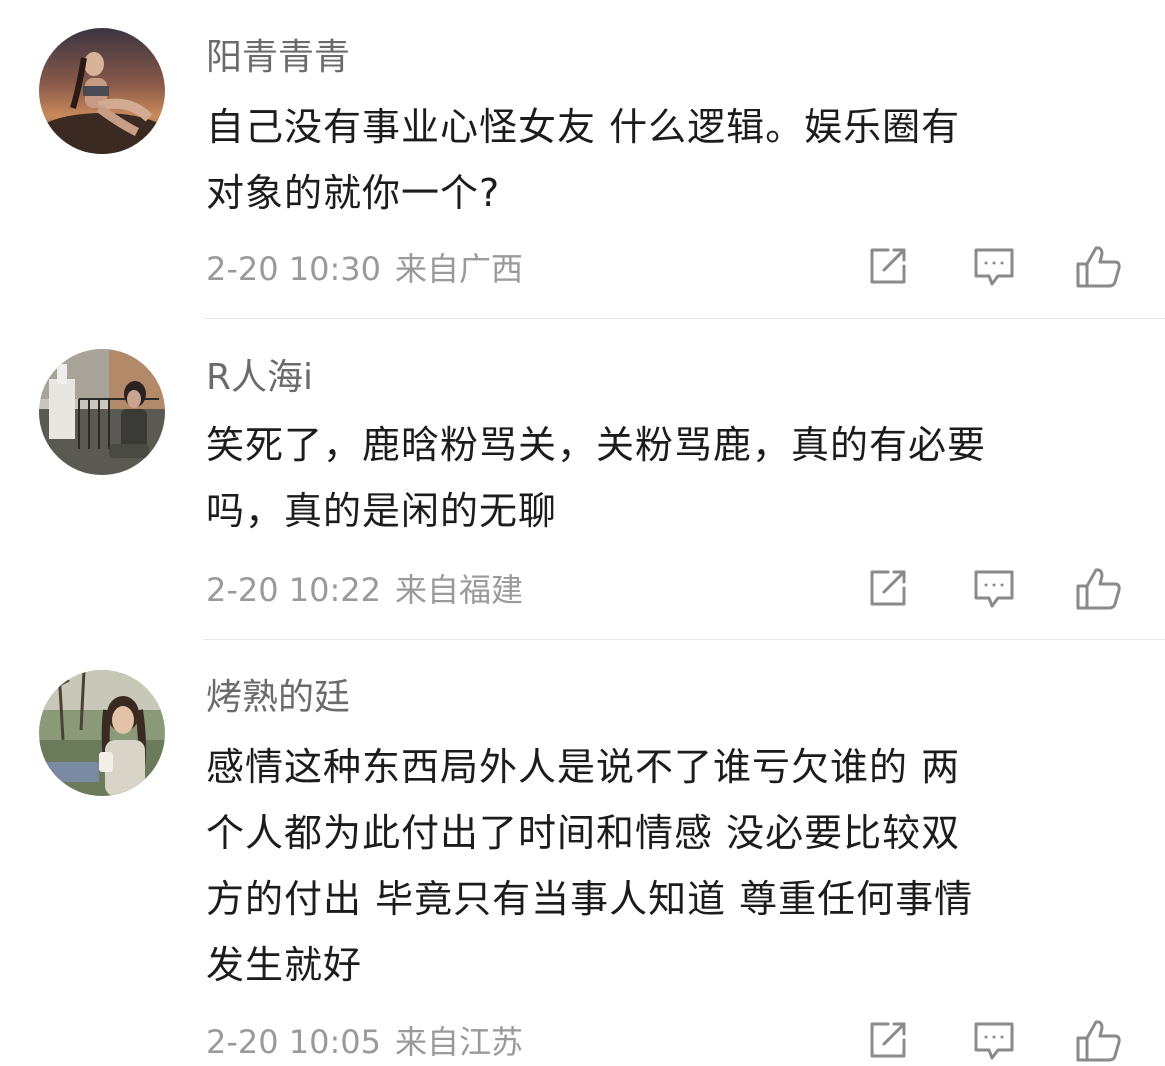 Image resolution: width=1165 pixels, height=1066 pixels. I want to click on comment-line: 方的付出 毕竟只有当事人知道 尊重任何事情, so click(590, 899).